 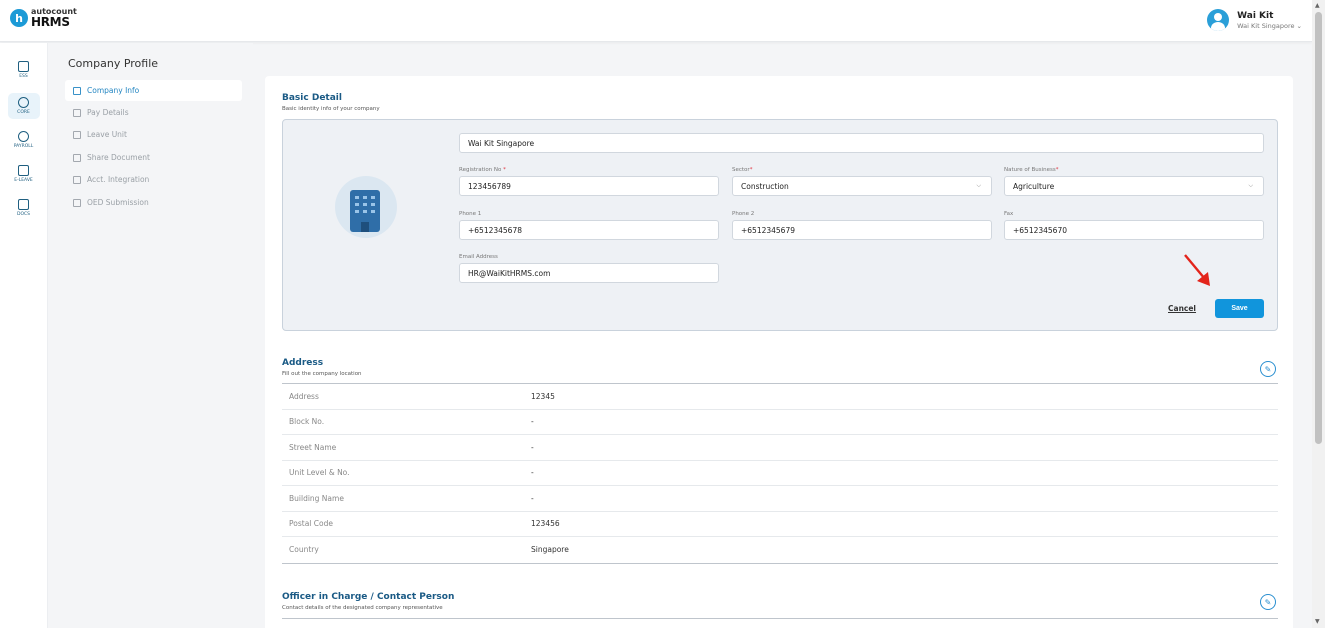 I want to click on scroll-up-icon: ▲, so click(x=1317, y=5).